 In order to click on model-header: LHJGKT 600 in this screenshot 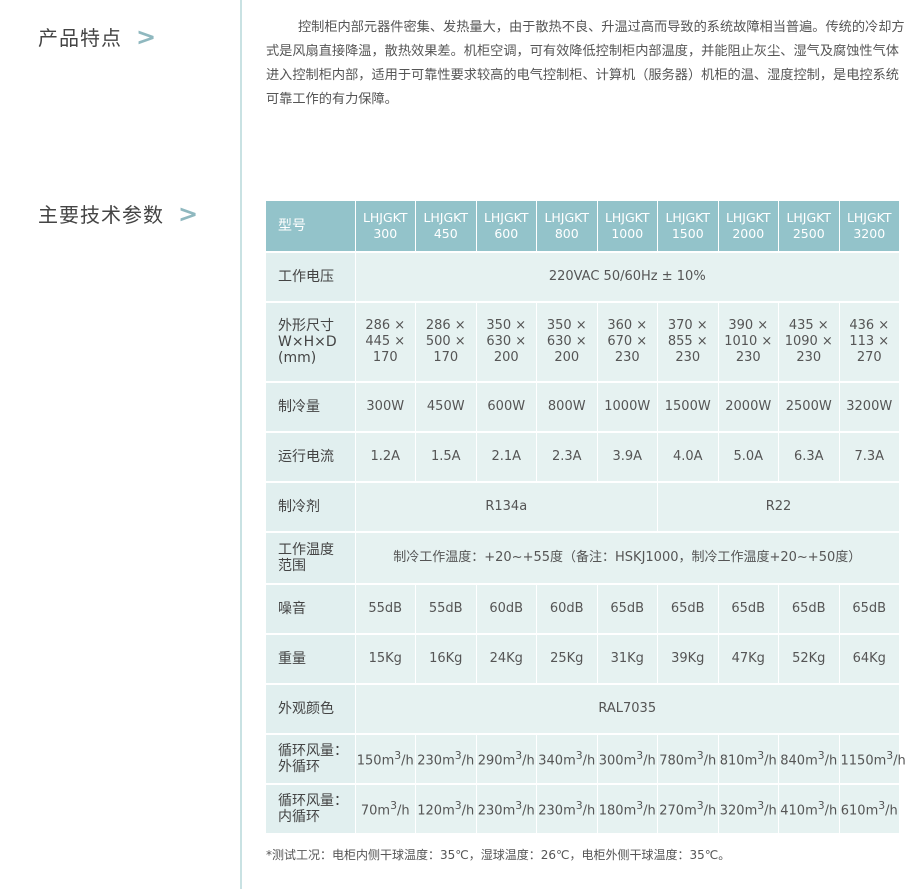, I will do `click(506, 227)`.